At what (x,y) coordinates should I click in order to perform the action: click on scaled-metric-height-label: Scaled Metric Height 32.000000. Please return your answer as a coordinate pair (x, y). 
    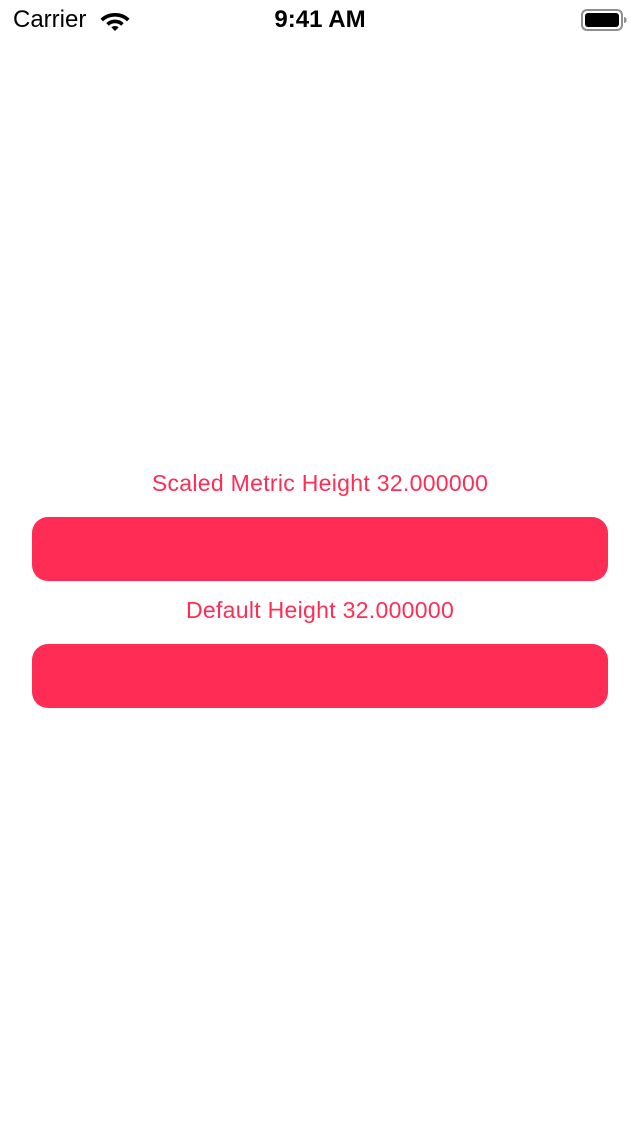
    Looking at the image, I should click on (320, 483).